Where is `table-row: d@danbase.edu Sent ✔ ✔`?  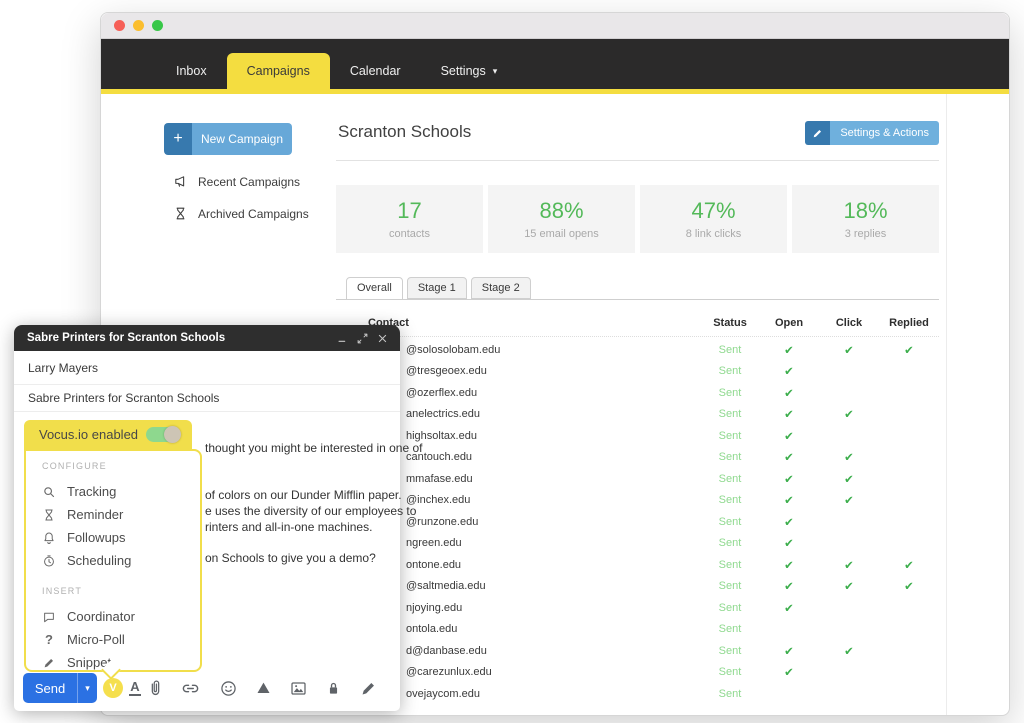 table-row: d@danbase.edu Sent ✔ ✔ is located at coordinates (637, 651).